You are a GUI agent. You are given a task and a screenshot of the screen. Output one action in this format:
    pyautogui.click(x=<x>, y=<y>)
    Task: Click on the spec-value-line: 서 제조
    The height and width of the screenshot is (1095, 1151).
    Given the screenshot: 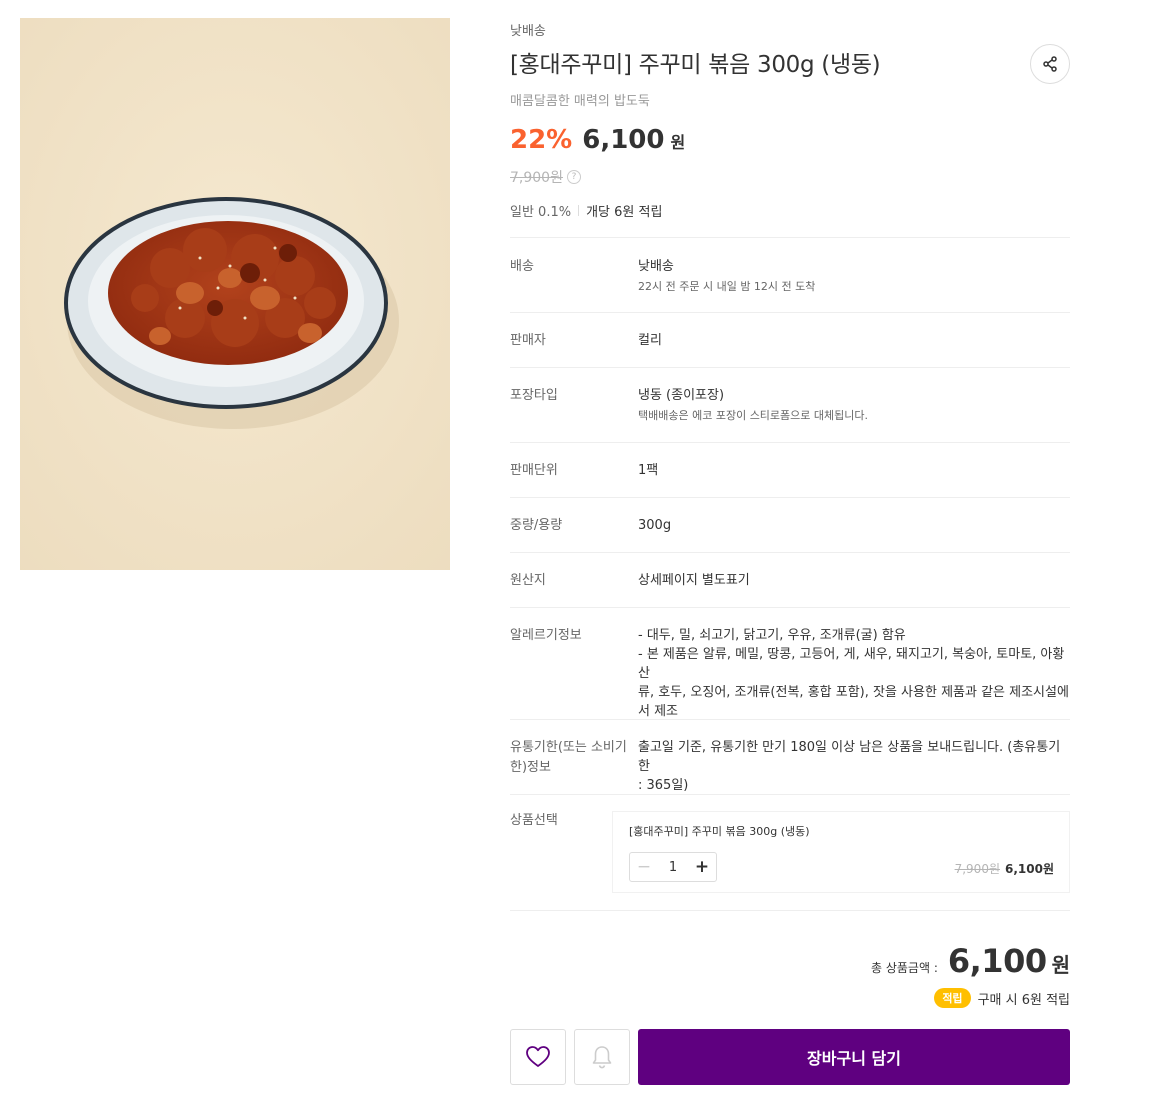 What is the action you would take?
    pyautogui.click(x=658, y=711)
    